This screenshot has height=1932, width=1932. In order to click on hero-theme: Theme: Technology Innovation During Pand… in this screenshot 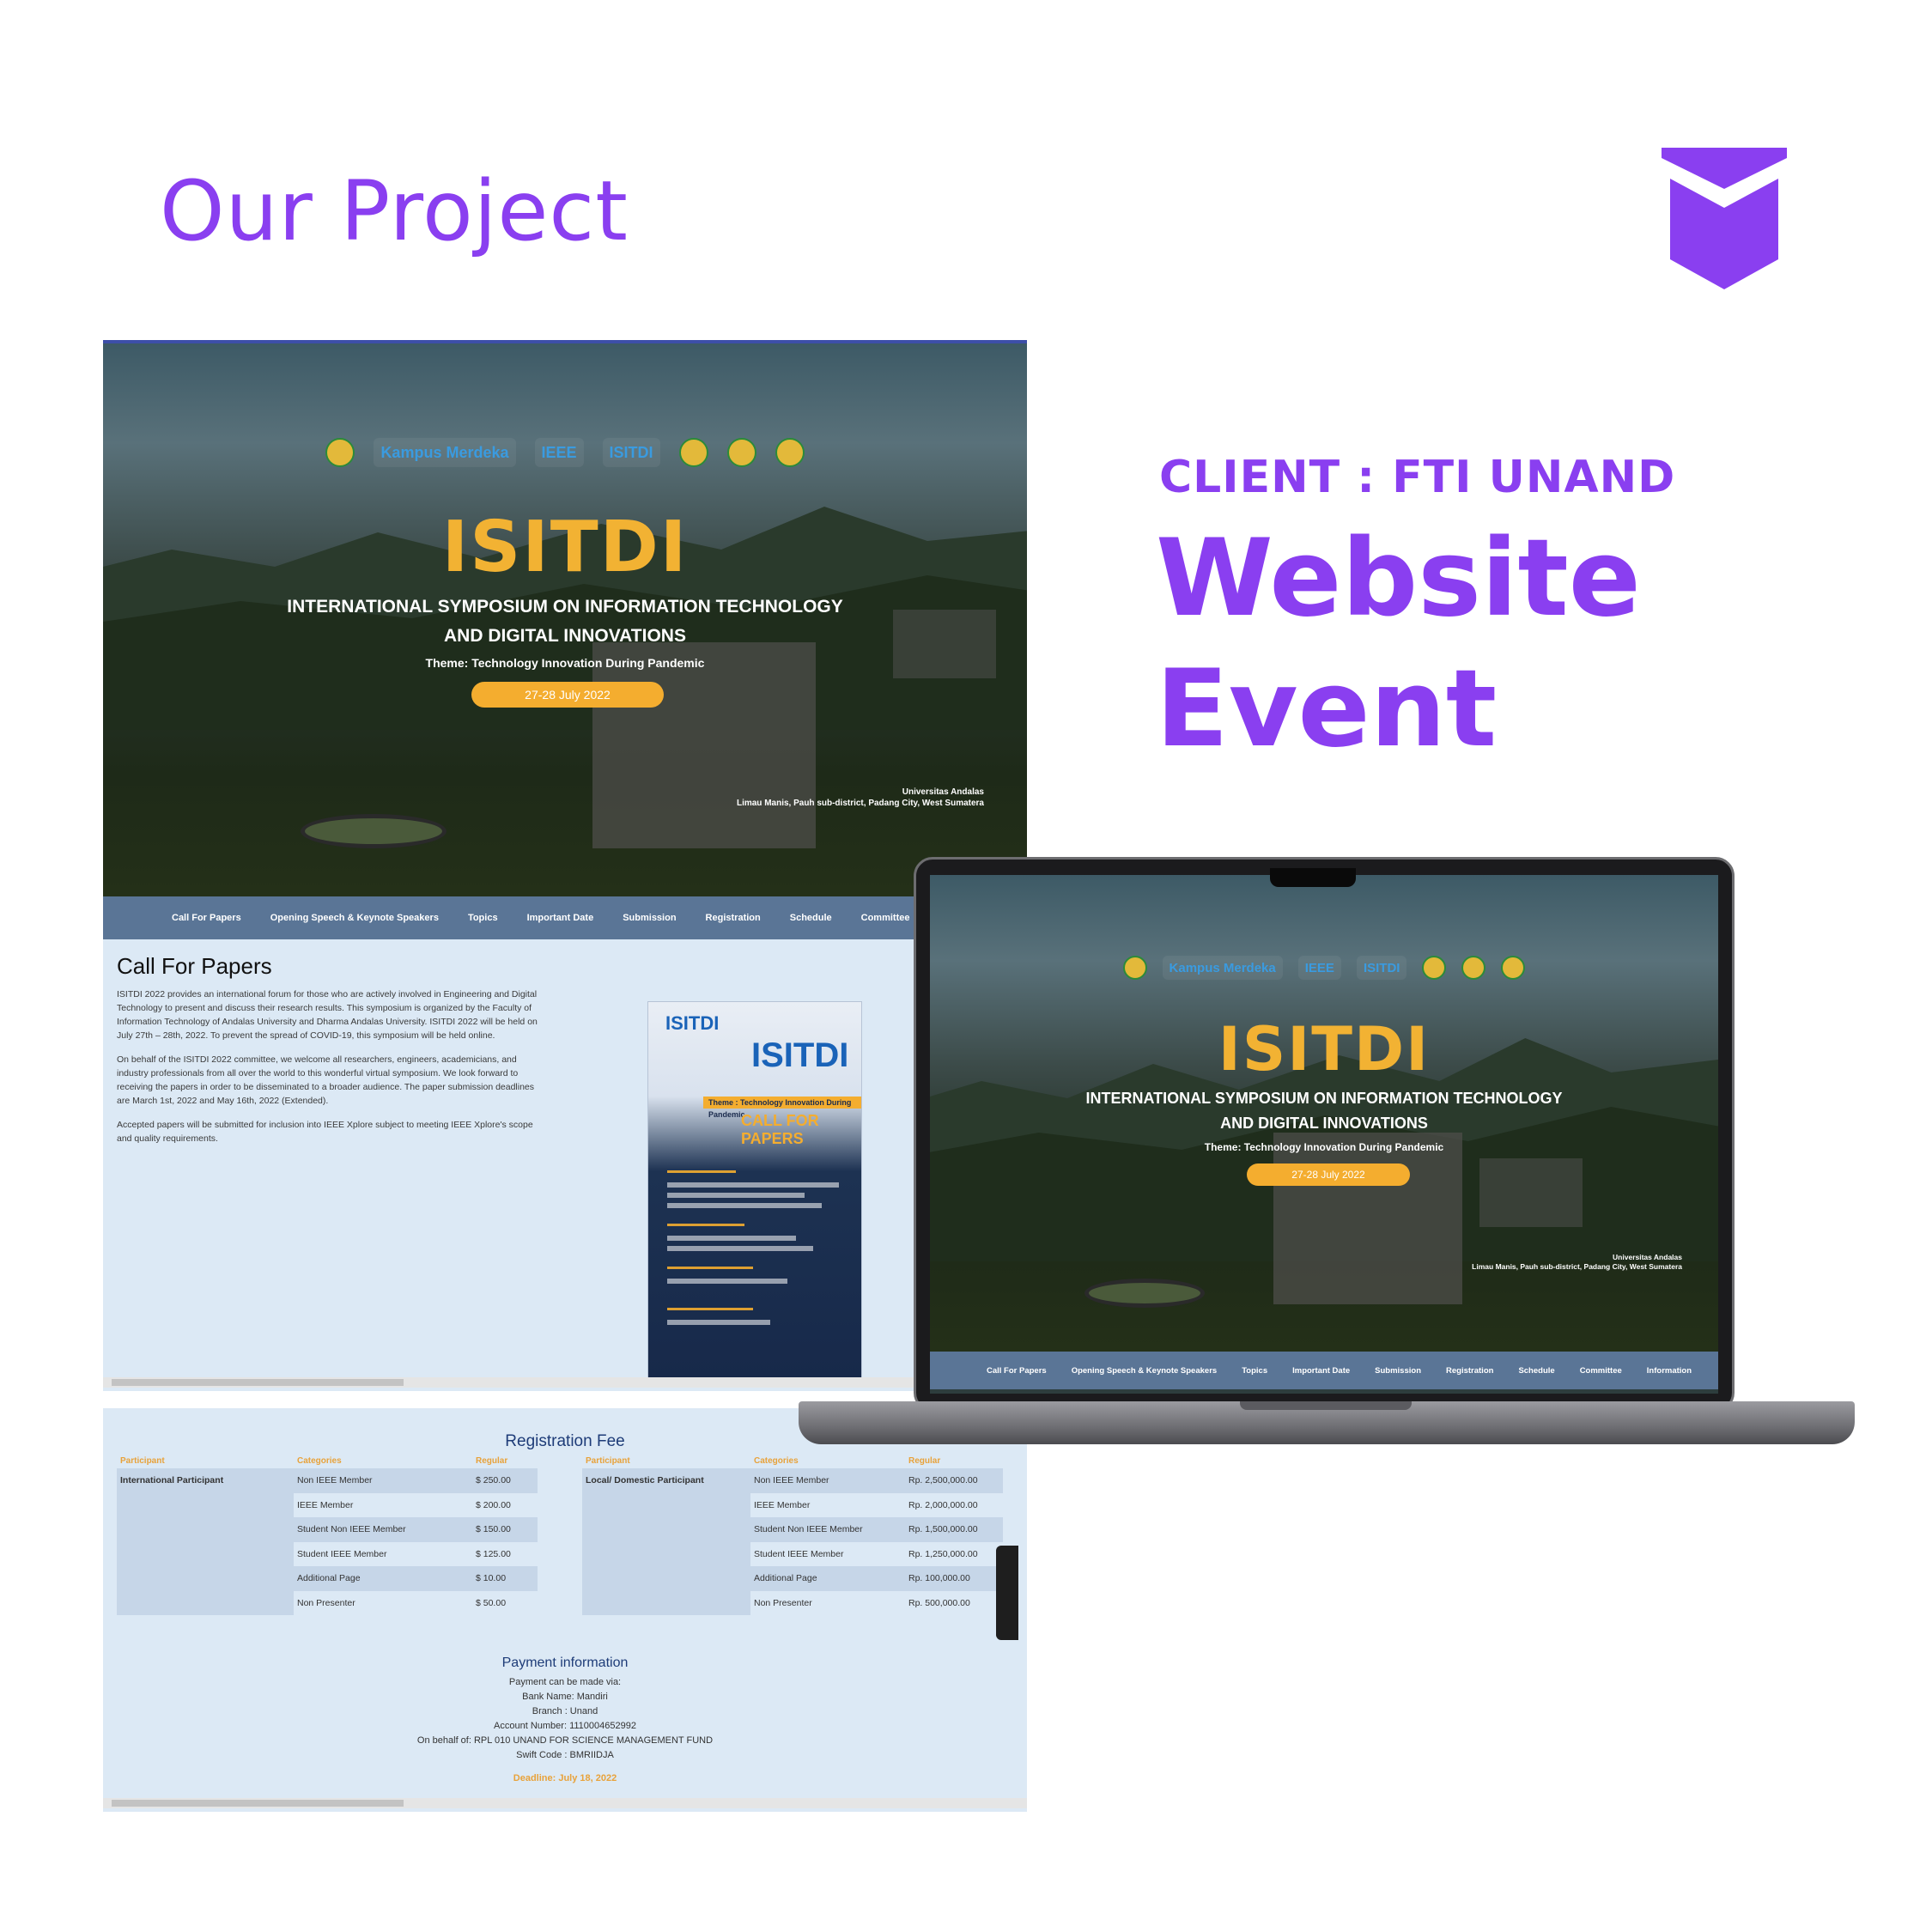, I will do `click(565, 663)`.